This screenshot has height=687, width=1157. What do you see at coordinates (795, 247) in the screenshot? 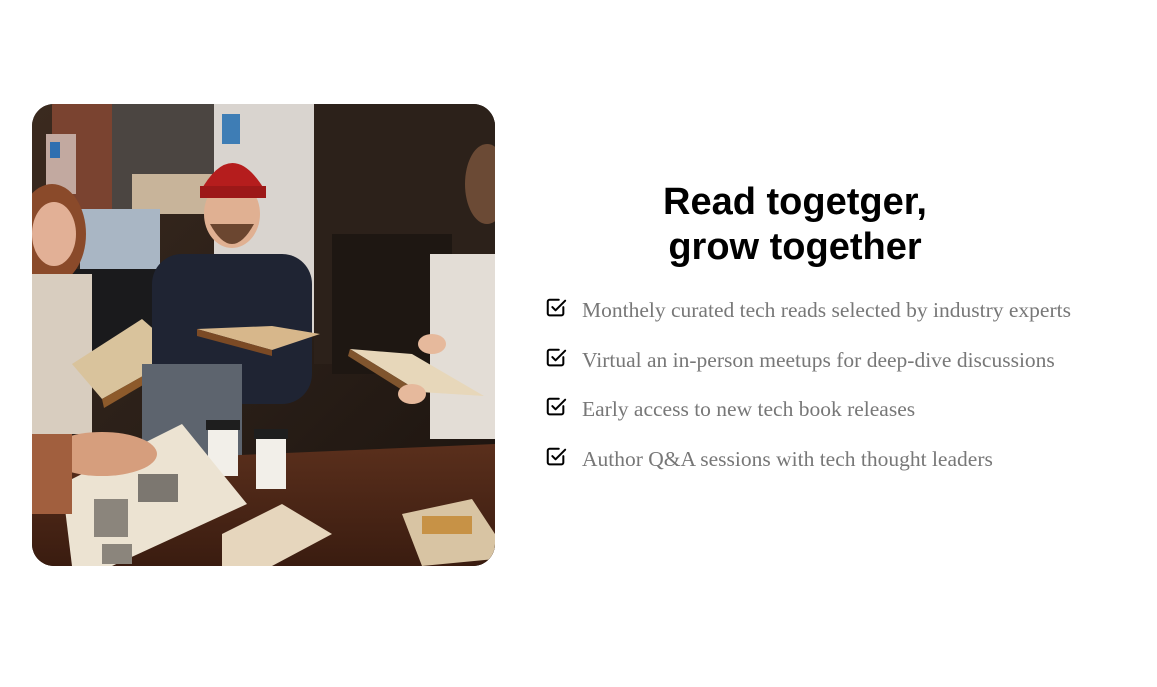
I see `heading-line-2: grow together` at bounding box center [795, 247].